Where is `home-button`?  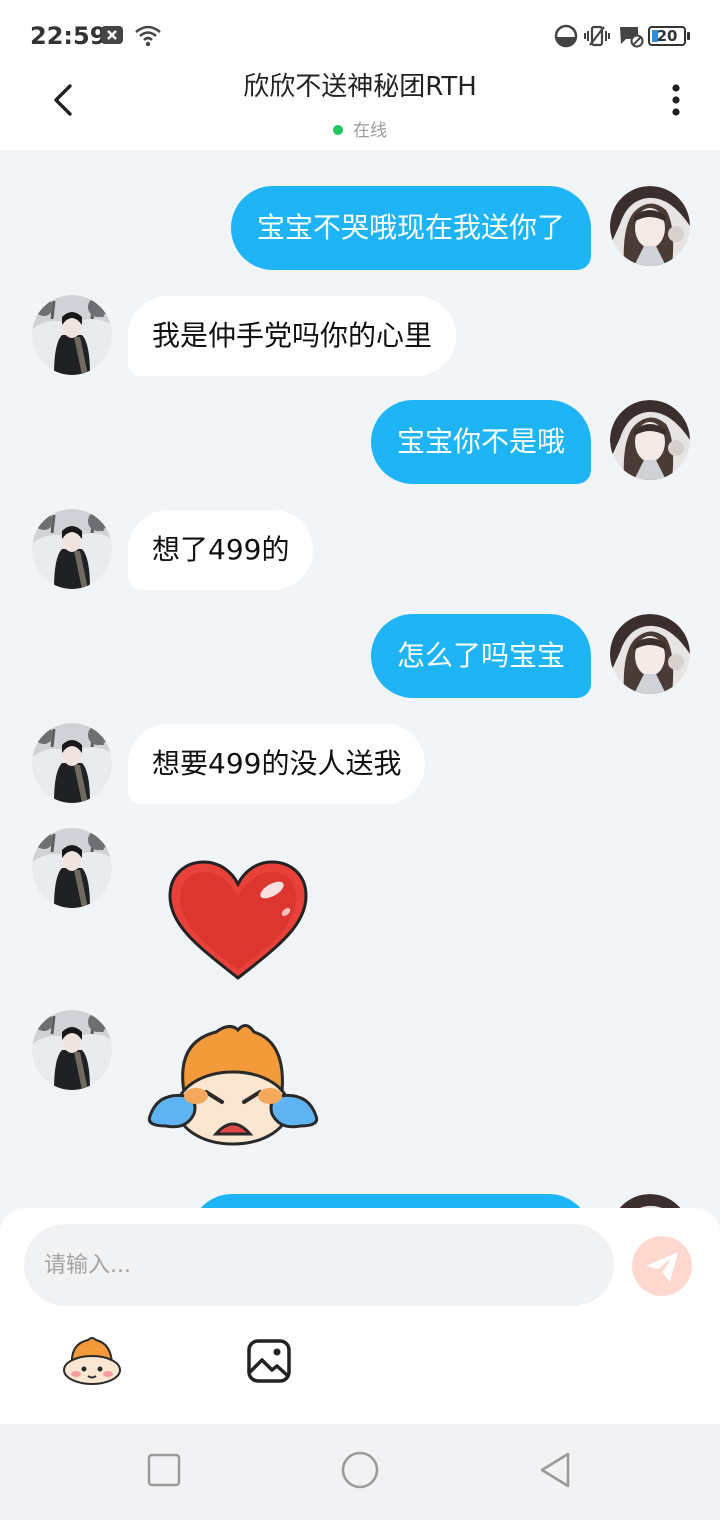
home-button is located at coordinates (360, 1472).